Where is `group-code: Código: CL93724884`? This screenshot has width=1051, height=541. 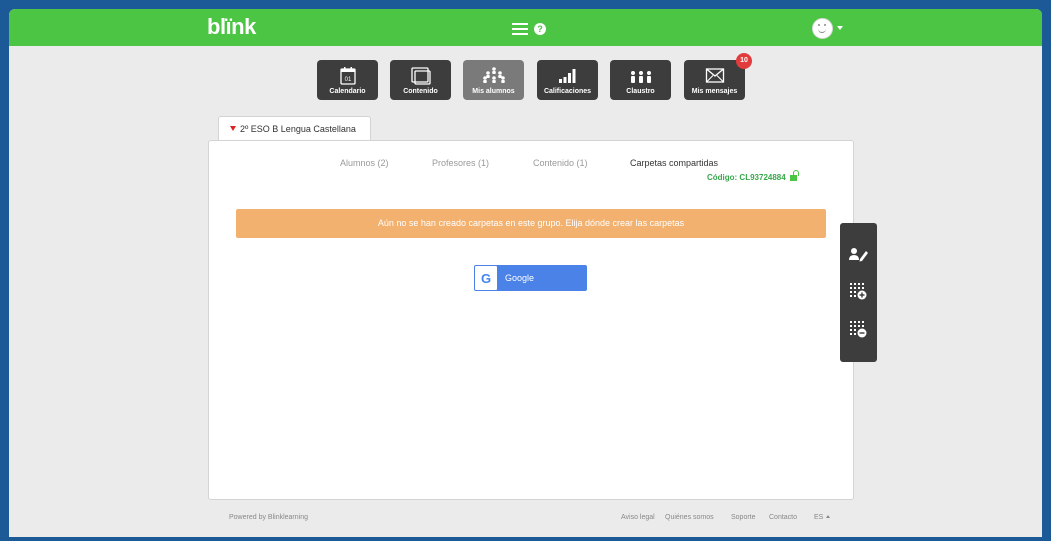 group-code: Código: CL93724884 is located at coordinates (753, 176).